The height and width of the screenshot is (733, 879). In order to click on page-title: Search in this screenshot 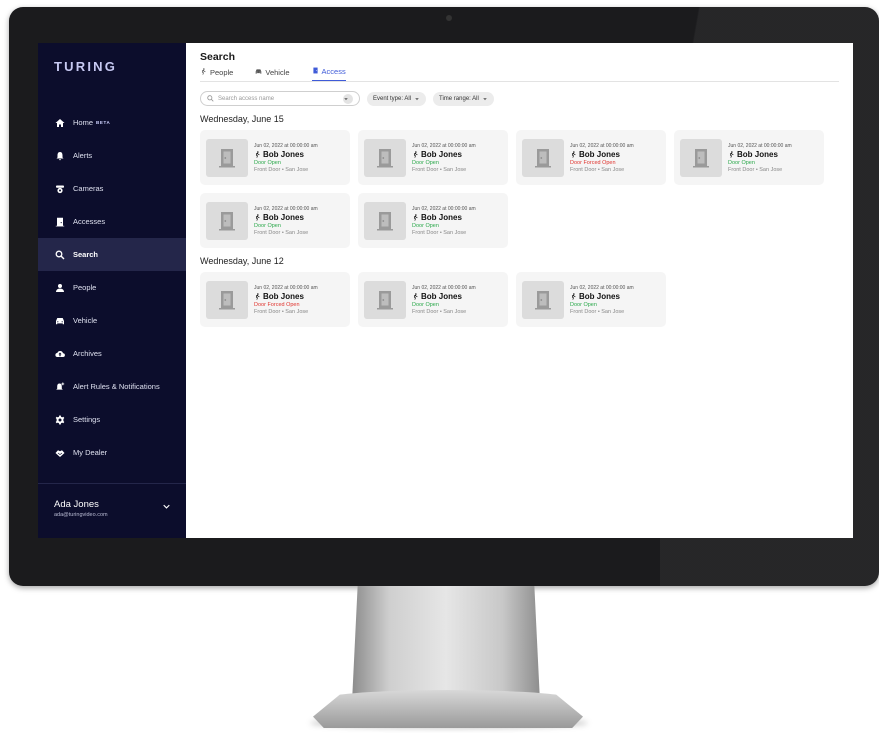, I will do `click(218, 57)`.